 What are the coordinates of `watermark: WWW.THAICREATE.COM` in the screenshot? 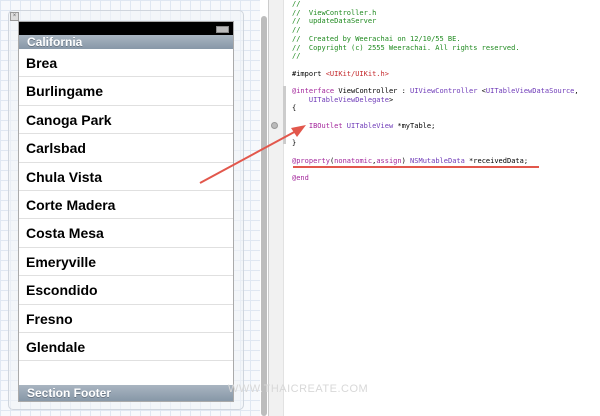 It's located at (298, 389).